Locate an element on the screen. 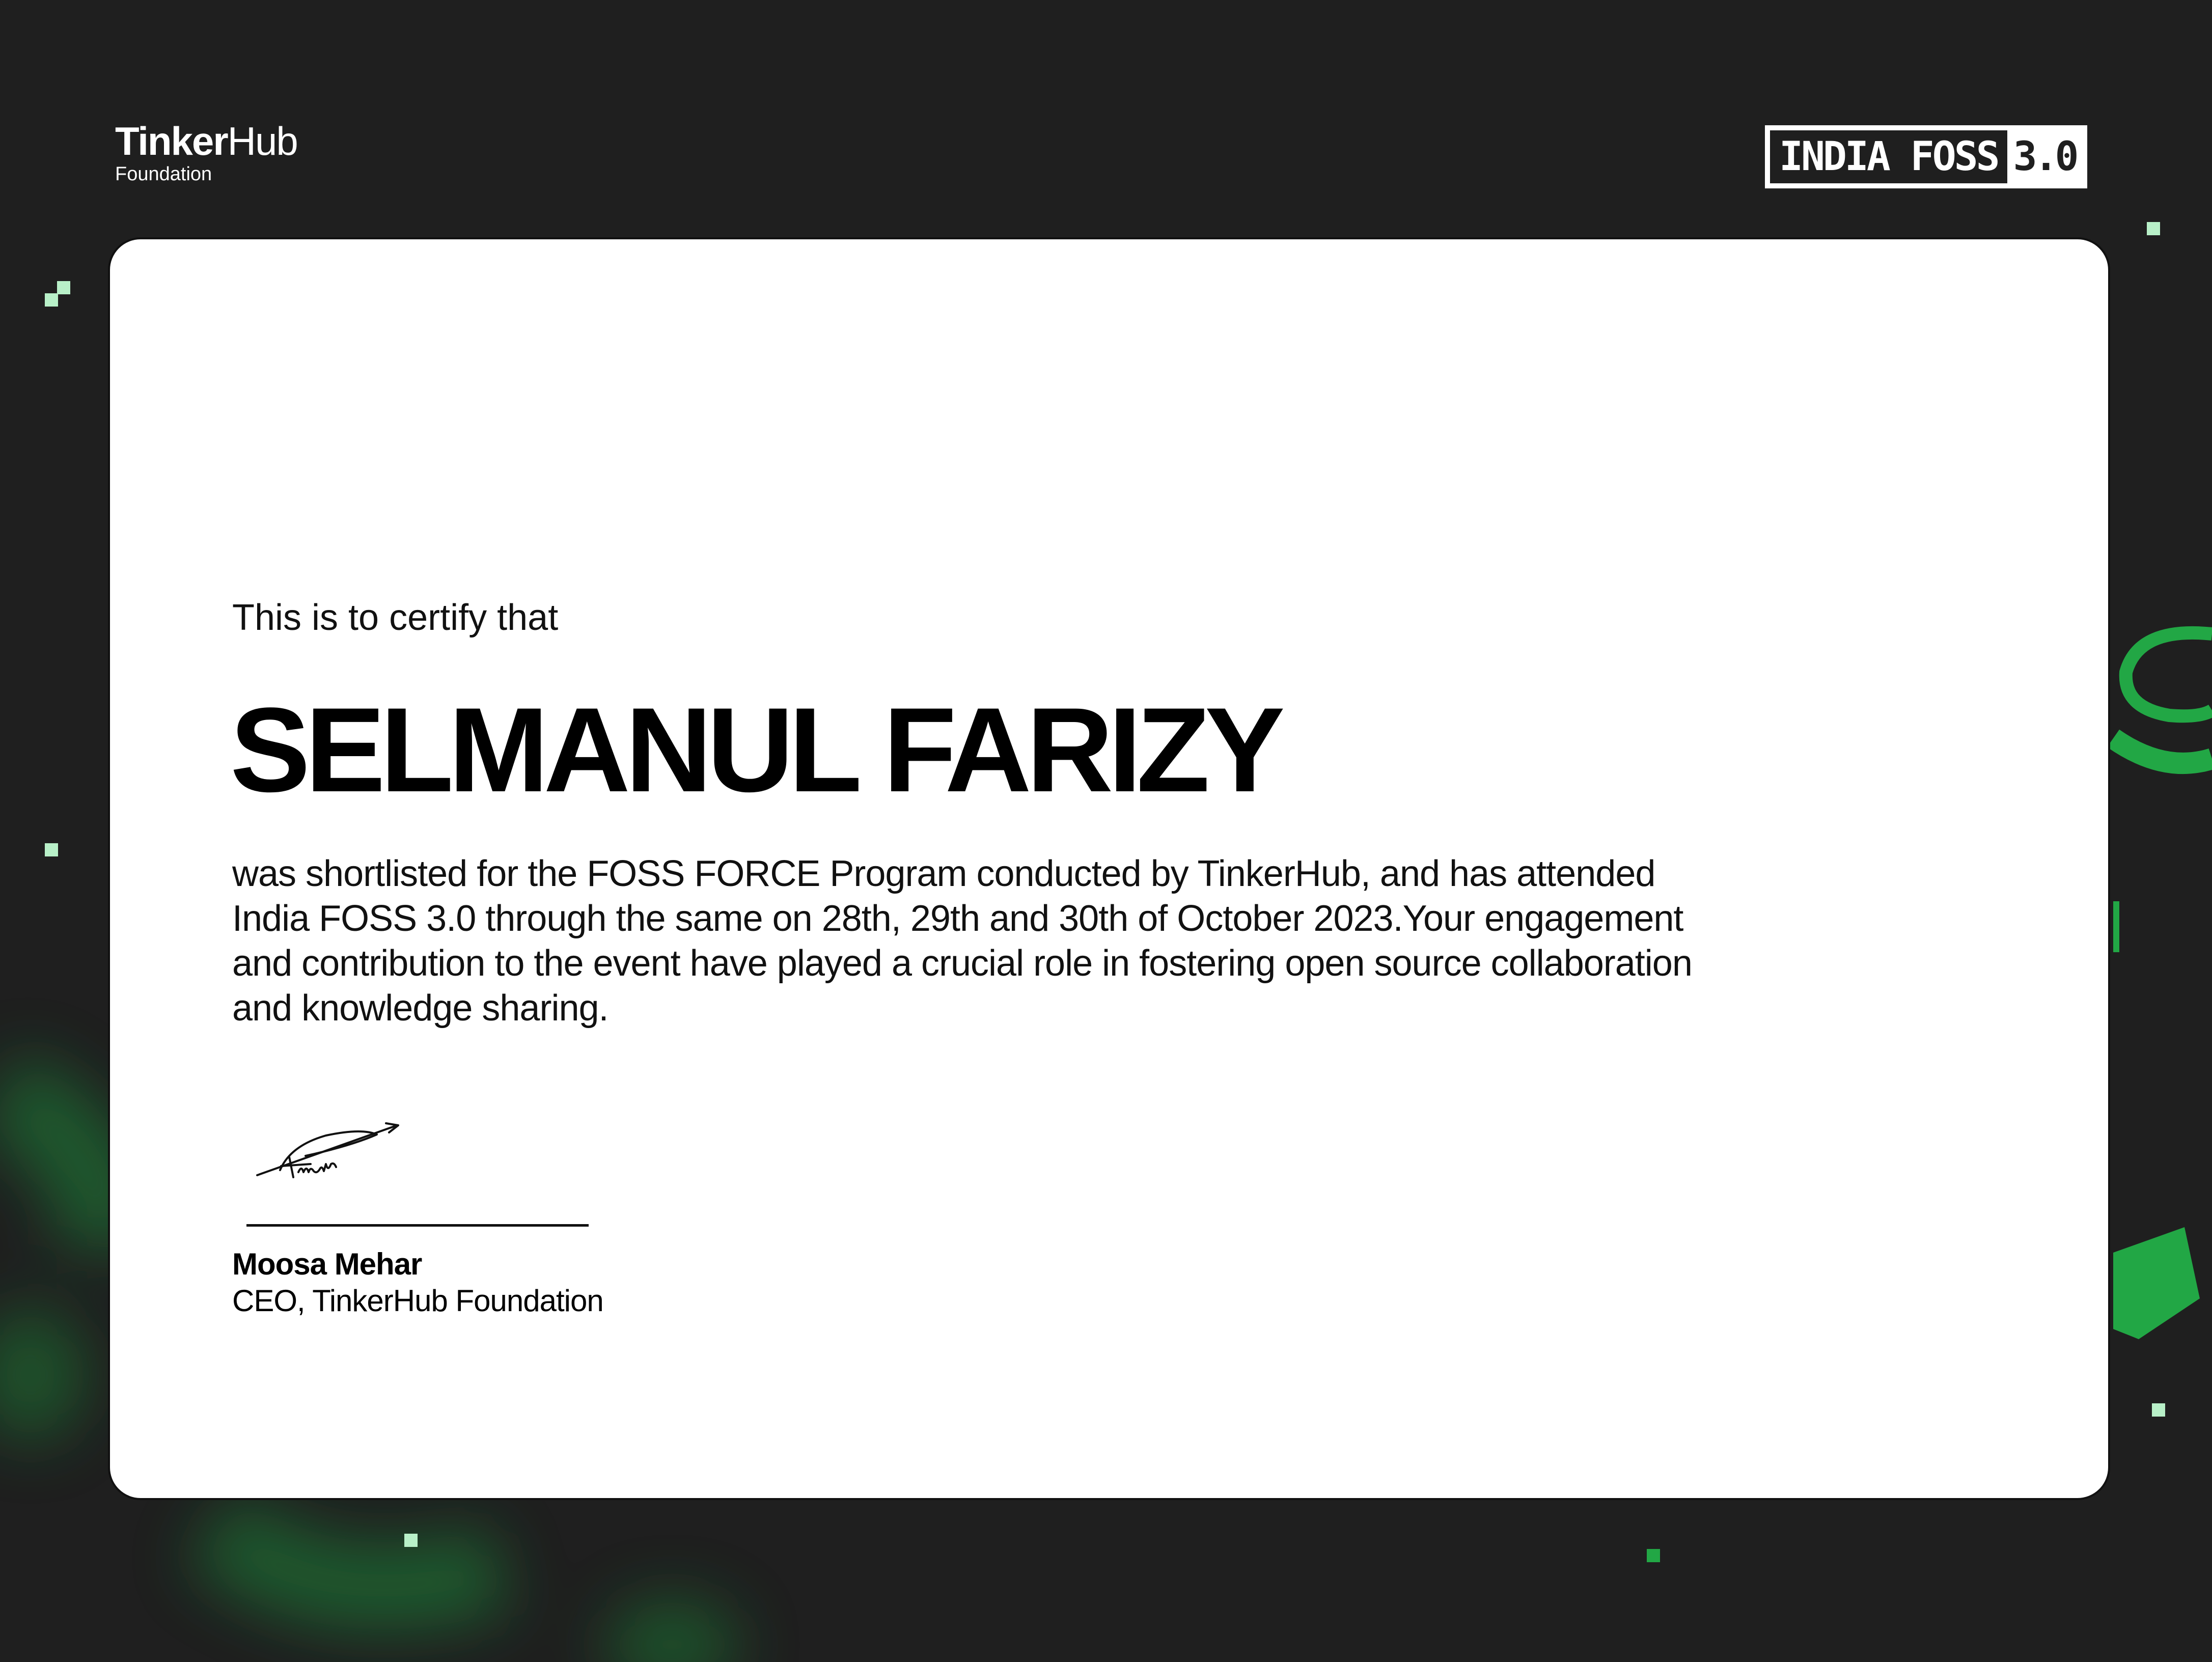 The height and width of the screenshot is (1662, 2212). signatory-title: CEO, TinkerHub Foundation is located at coordinates (418, 1301).